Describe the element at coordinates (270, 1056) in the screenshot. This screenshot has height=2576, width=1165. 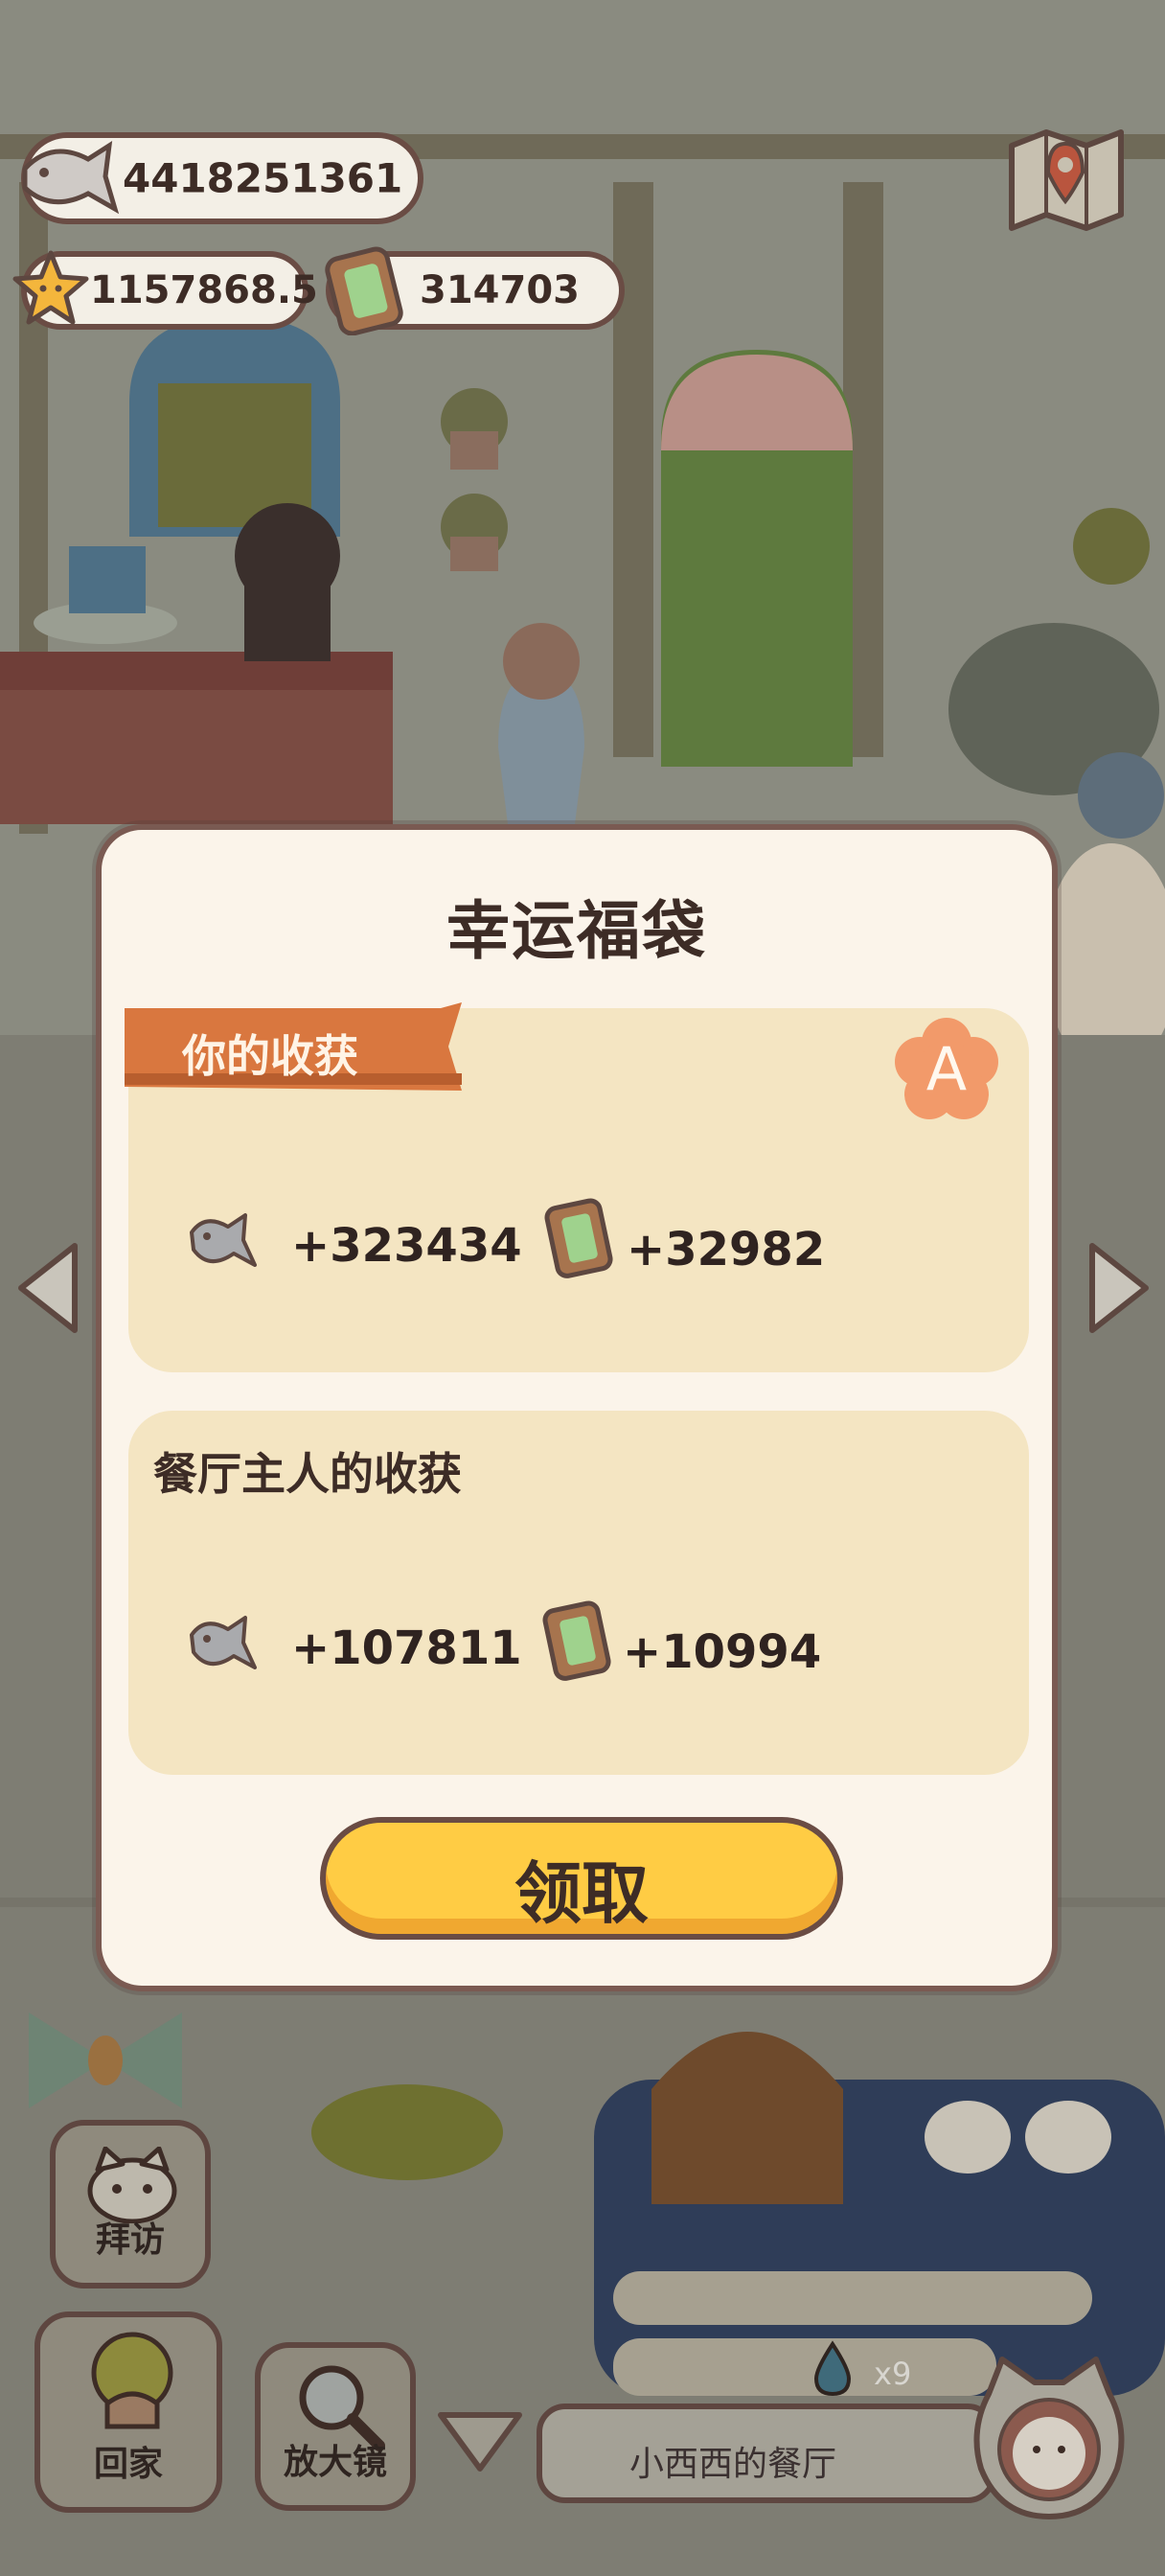
I see `your-rewards-label: 你的收获` at that location.